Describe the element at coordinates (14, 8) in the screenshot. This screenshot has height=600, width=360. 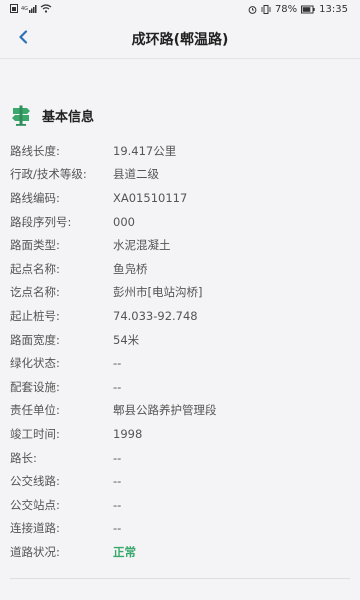
I see `sim-card-icon` at that location.